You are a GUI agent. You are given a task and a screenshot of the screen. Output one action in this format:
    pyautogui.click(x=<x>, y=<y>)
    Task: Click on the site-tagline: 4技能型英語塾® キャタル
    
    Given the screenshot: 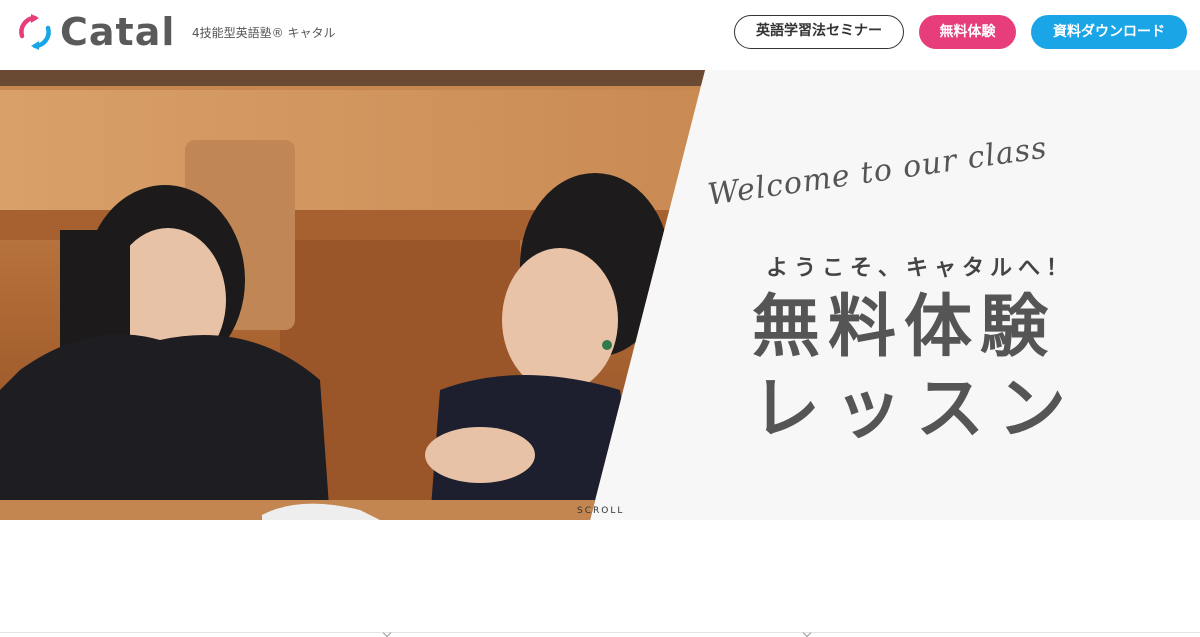 What is the action you would take?
    pyautogui.click(x=264, y=33)
    